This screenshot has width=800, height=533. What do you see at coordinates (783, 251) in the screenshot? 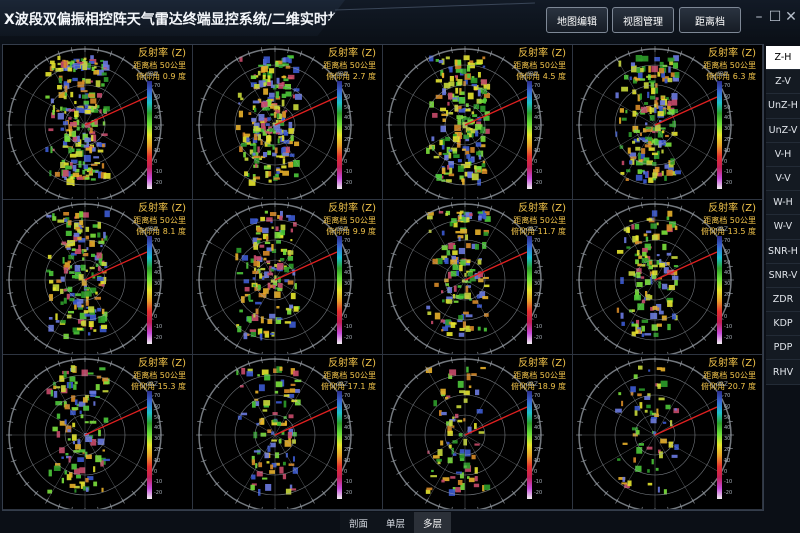
I see `product-tab-snr-h: SNR-H` at bounding box center [783, 251].